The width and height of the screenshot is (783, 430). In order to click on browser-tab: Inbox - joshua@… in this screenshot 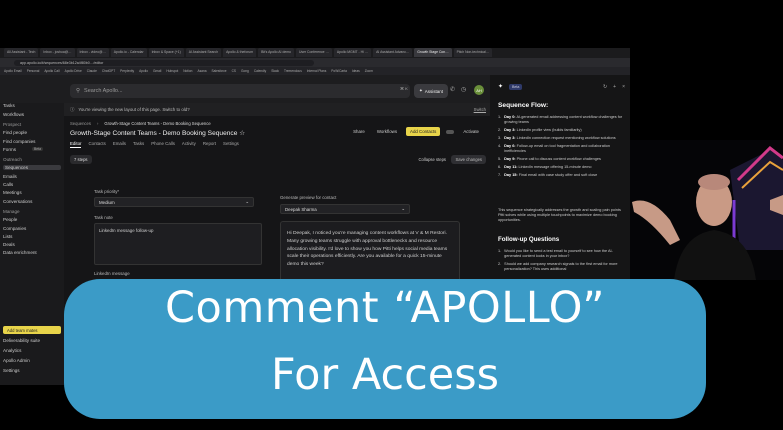, I will do `click(57, 52)`.